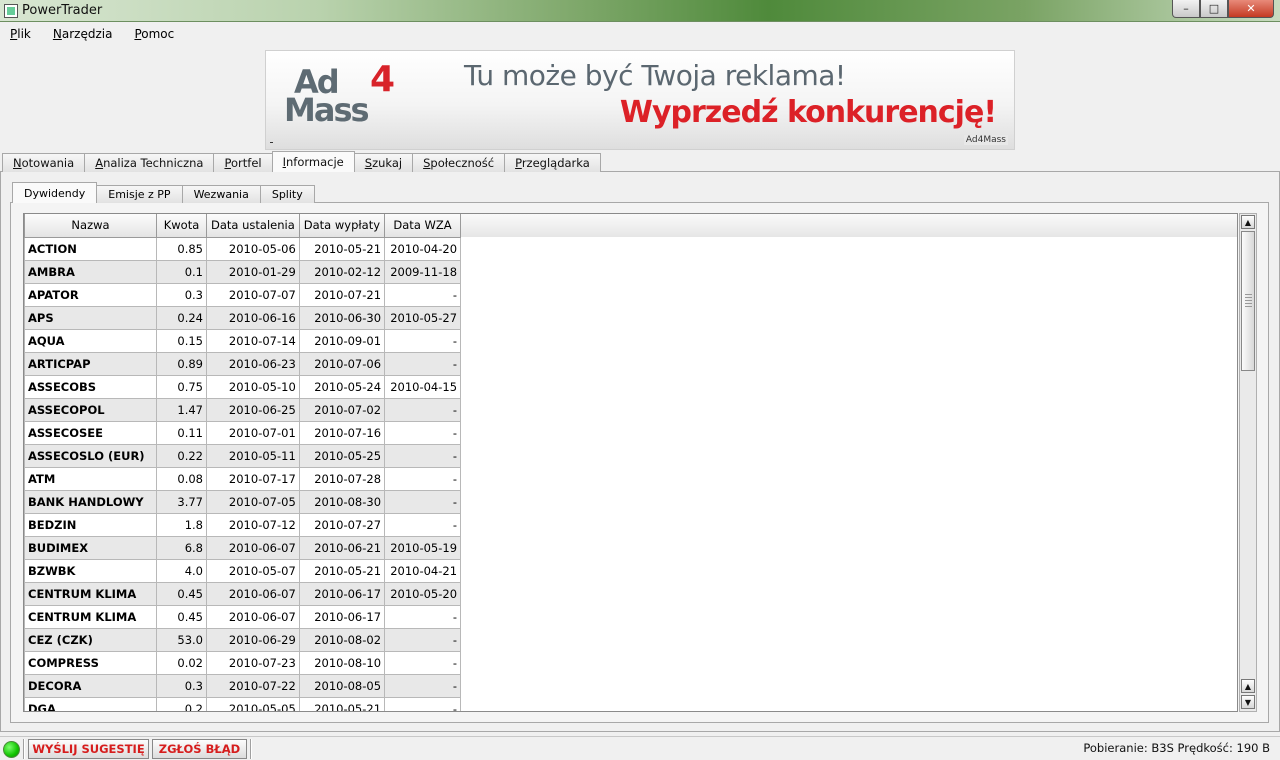 The height and width of the screenshot is (760, 1280). What do you see at coordinates (985, 140) in the screenshot?
I see `ad-tag: Ad4Mass` at bounding box center [985, 140].